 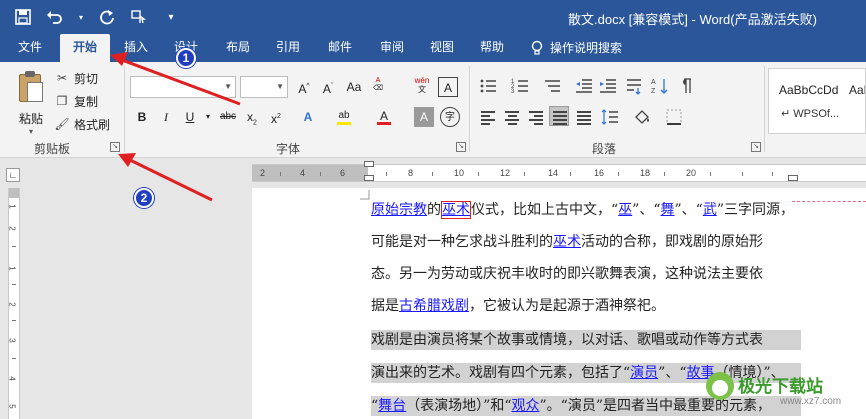 I want to click on chinese-layout-button, so click(x=634, y=86).